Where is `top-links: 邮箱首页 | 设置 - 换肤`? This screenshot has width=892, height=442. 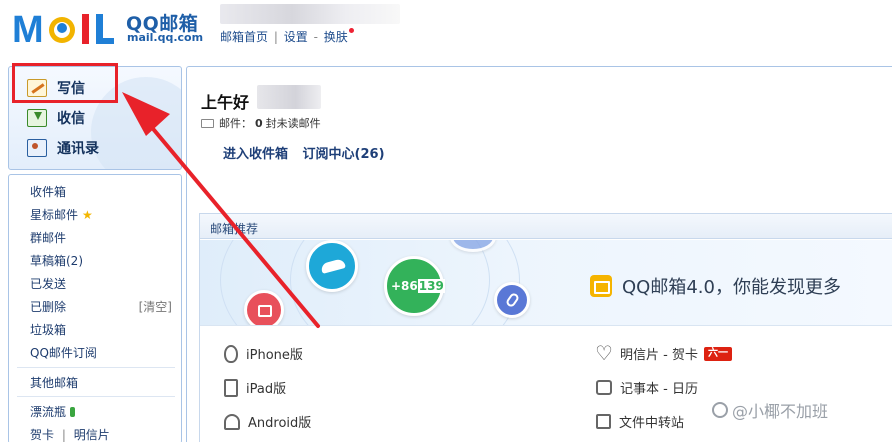
top-links: 邮箱首页 | 设置 - 换肤 is located at coordinates (287, 36).